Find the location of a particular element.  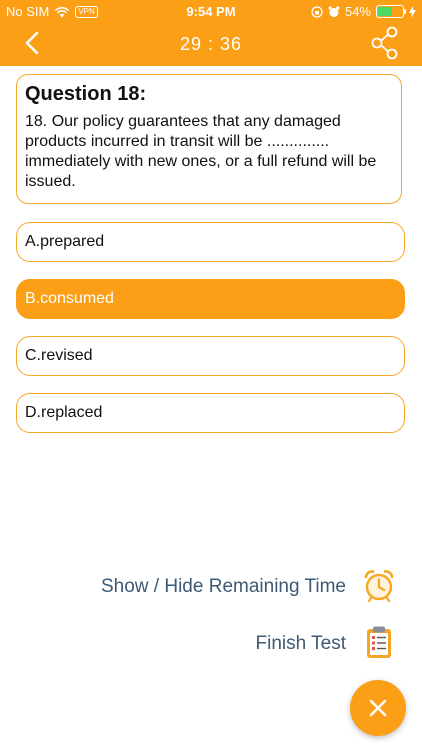

top-bar: No SIM VPN 9:54 PM 54% 29: 36 is located at coordinates (211, 33).